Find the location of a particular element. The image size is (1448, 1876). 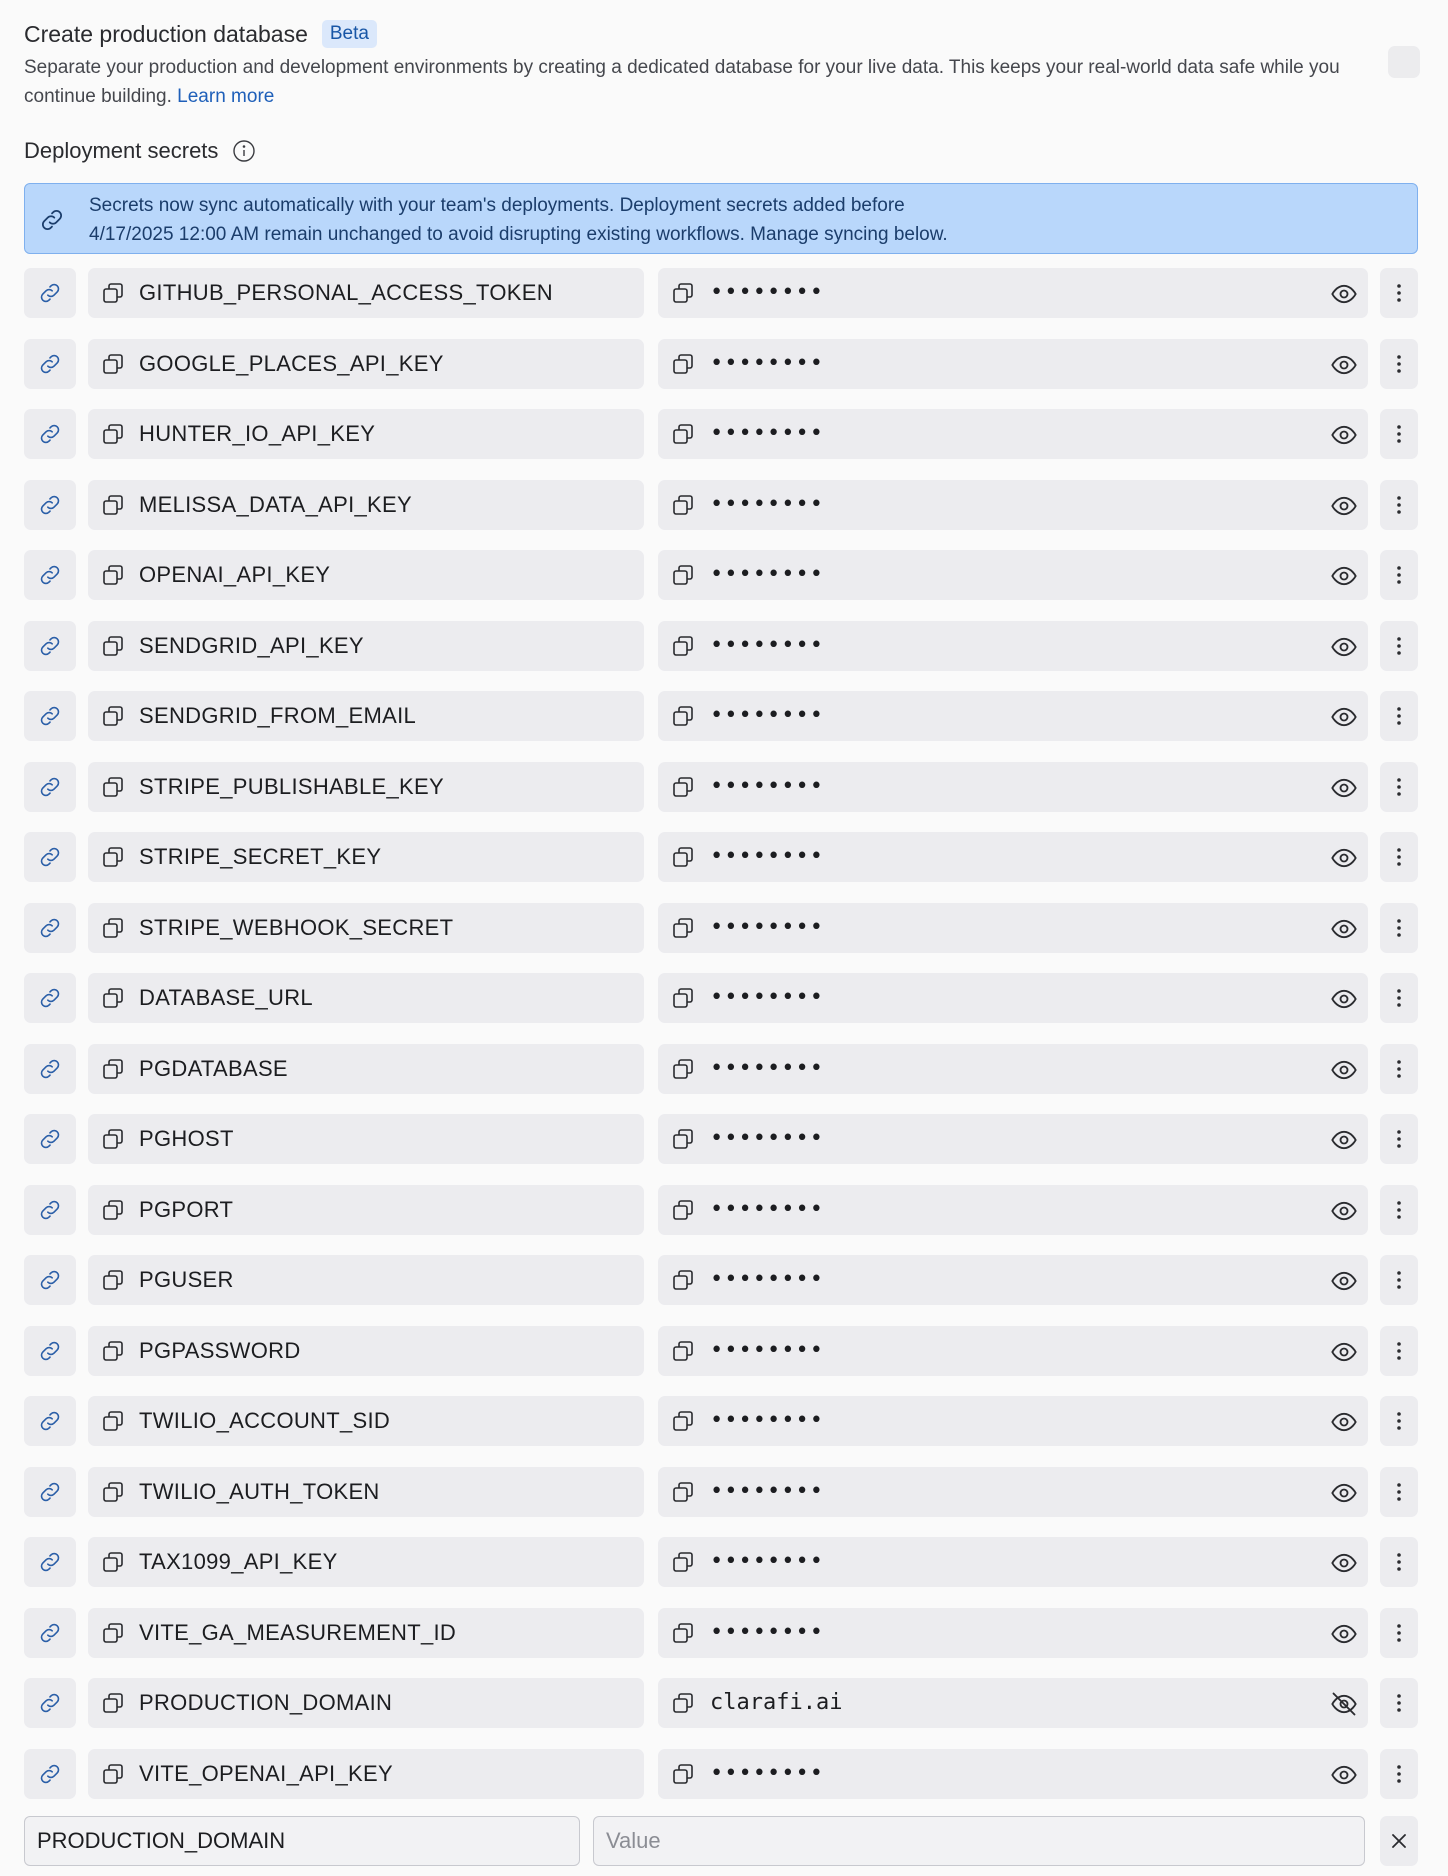

info-icon is located at coordinates (244, 151).